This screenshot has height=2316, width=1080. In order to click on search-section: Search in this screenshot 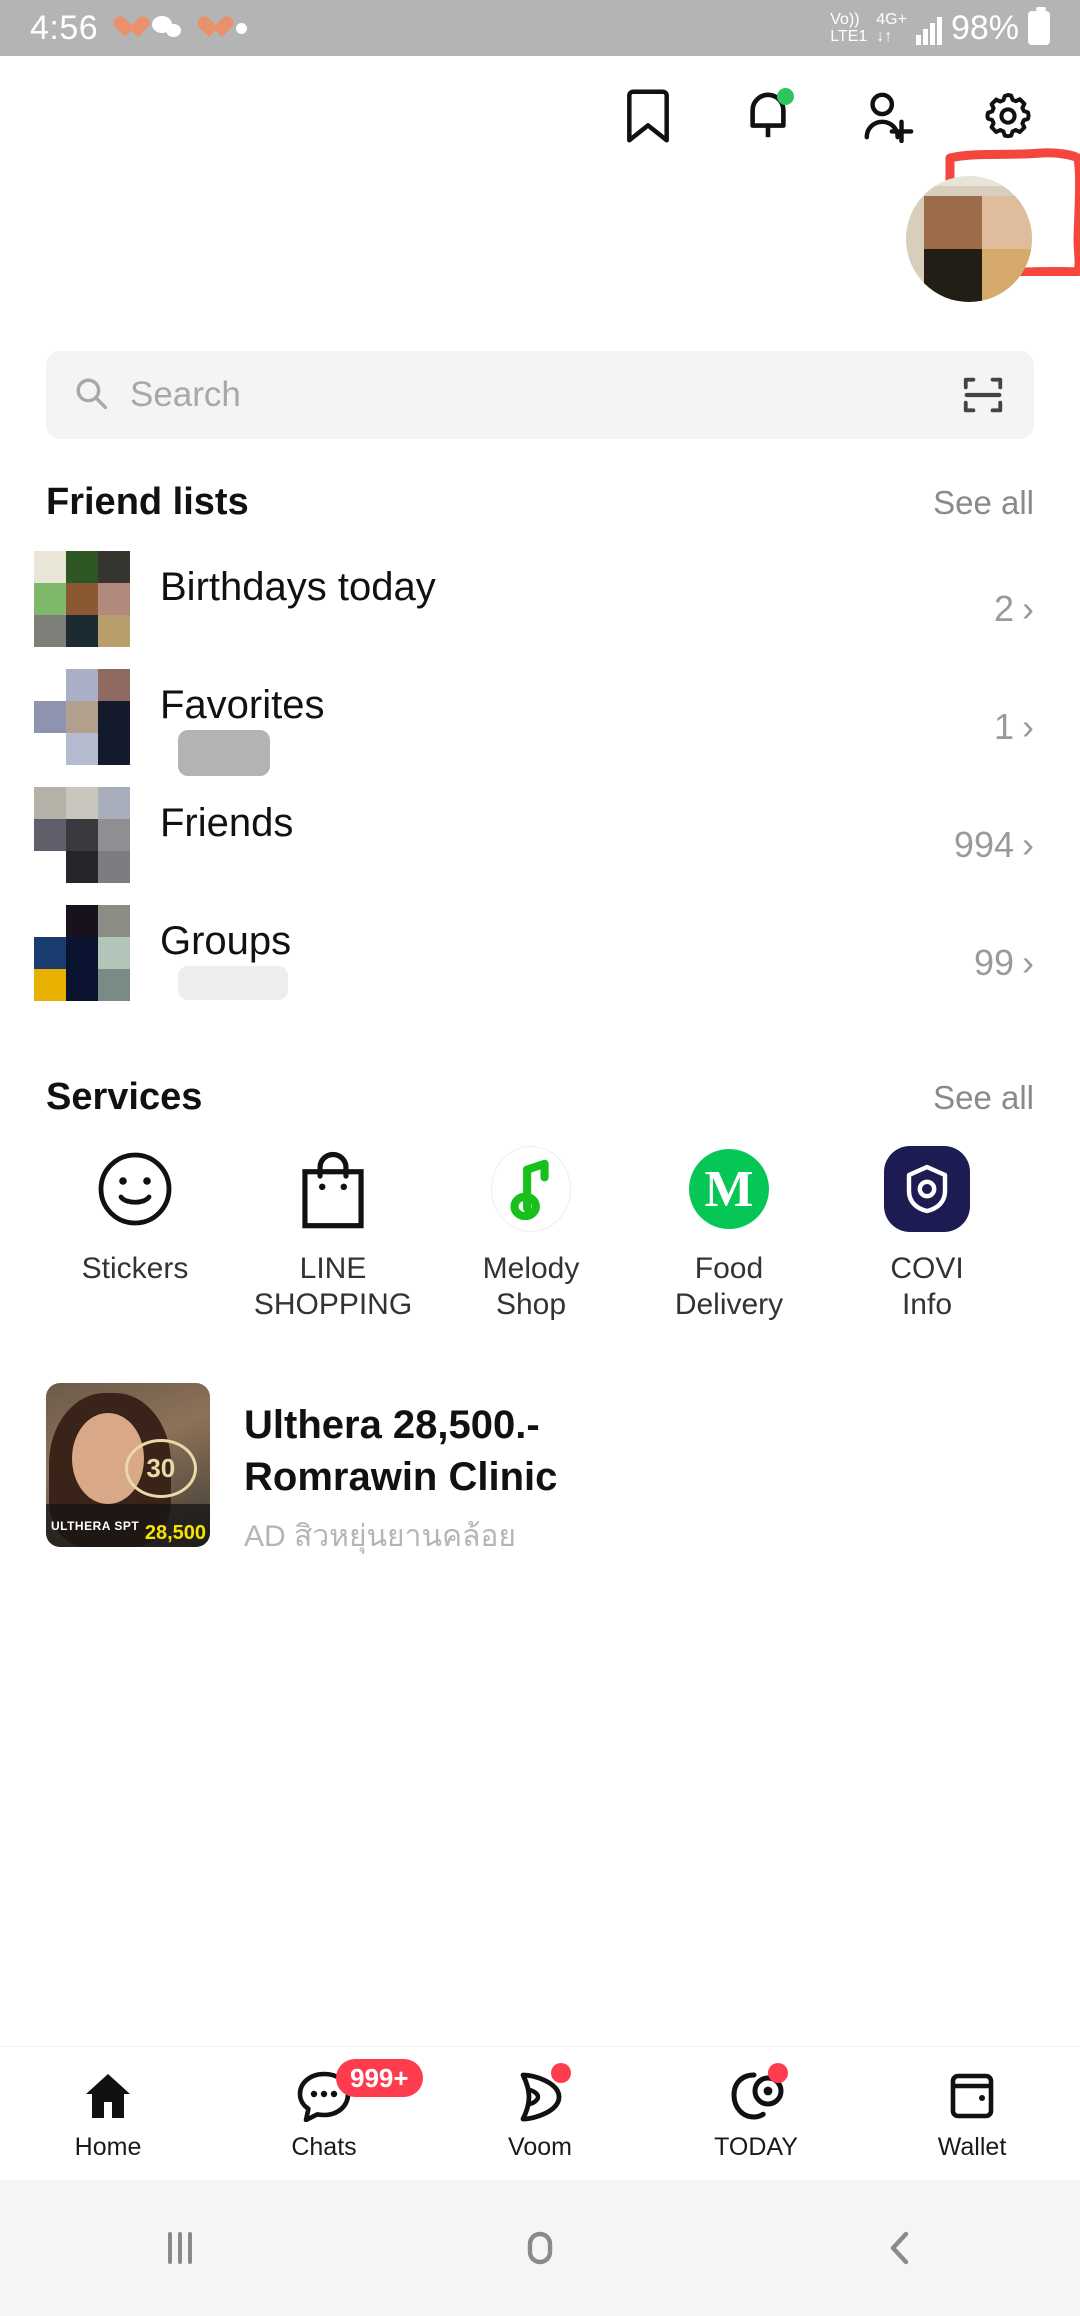, I will do `click(540, 395)`.